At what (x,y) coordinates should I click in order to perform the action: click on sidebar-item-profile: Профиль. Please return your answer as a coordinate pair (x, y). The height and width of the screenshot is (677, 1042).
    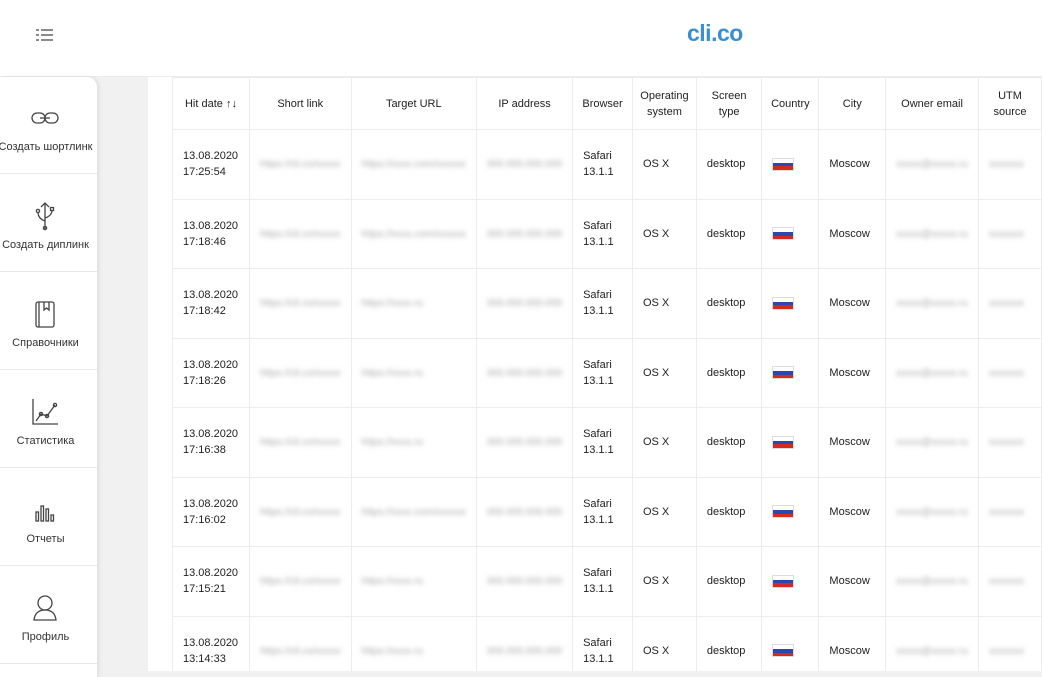
    Looking at the image, I should click on (48, 615).